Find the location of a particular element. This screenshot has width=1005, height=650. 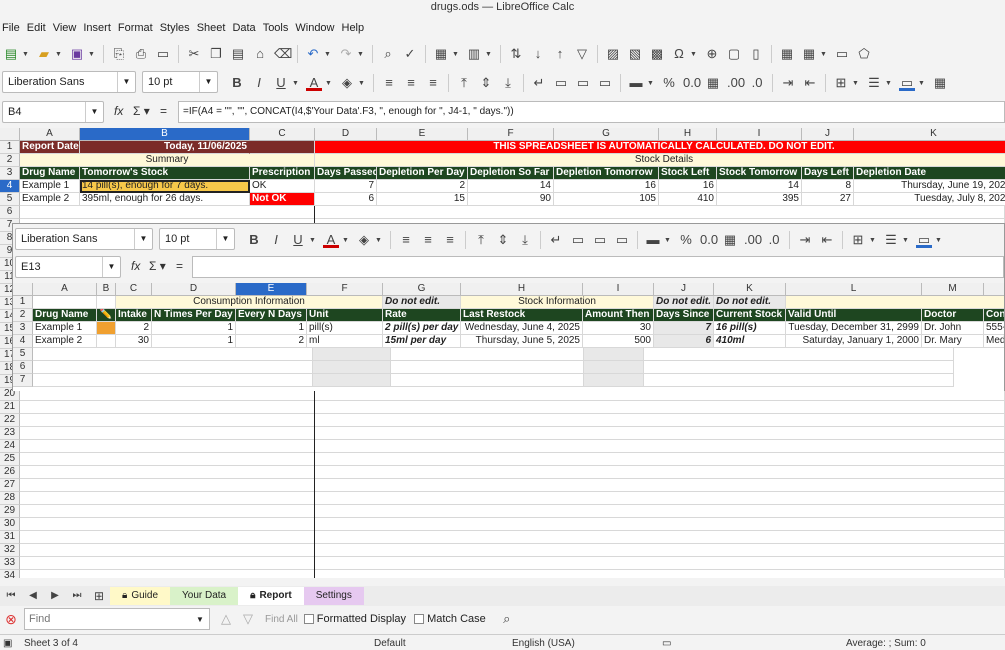

cell-b4-active: 14 pill(s), enough for 7 days. is located at coordinates (165, 186).